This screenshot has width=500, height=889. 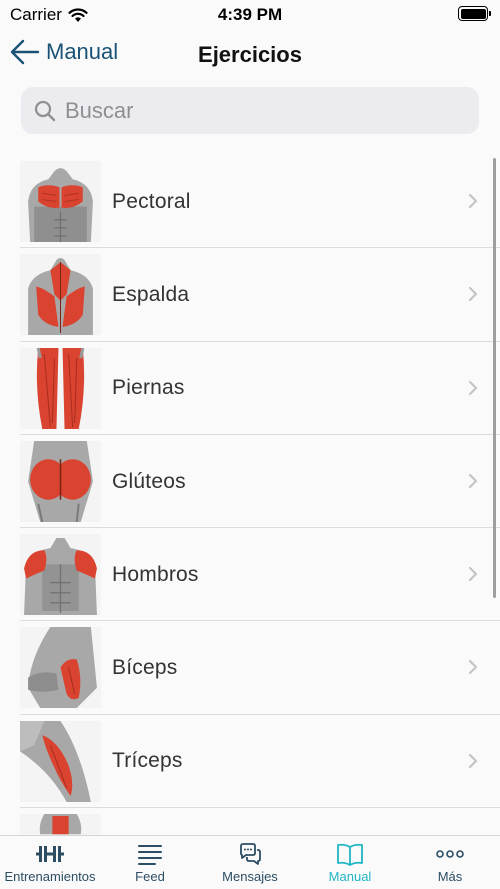 I want to click on list-item-label: Hombros, so click(x=155, y=574).